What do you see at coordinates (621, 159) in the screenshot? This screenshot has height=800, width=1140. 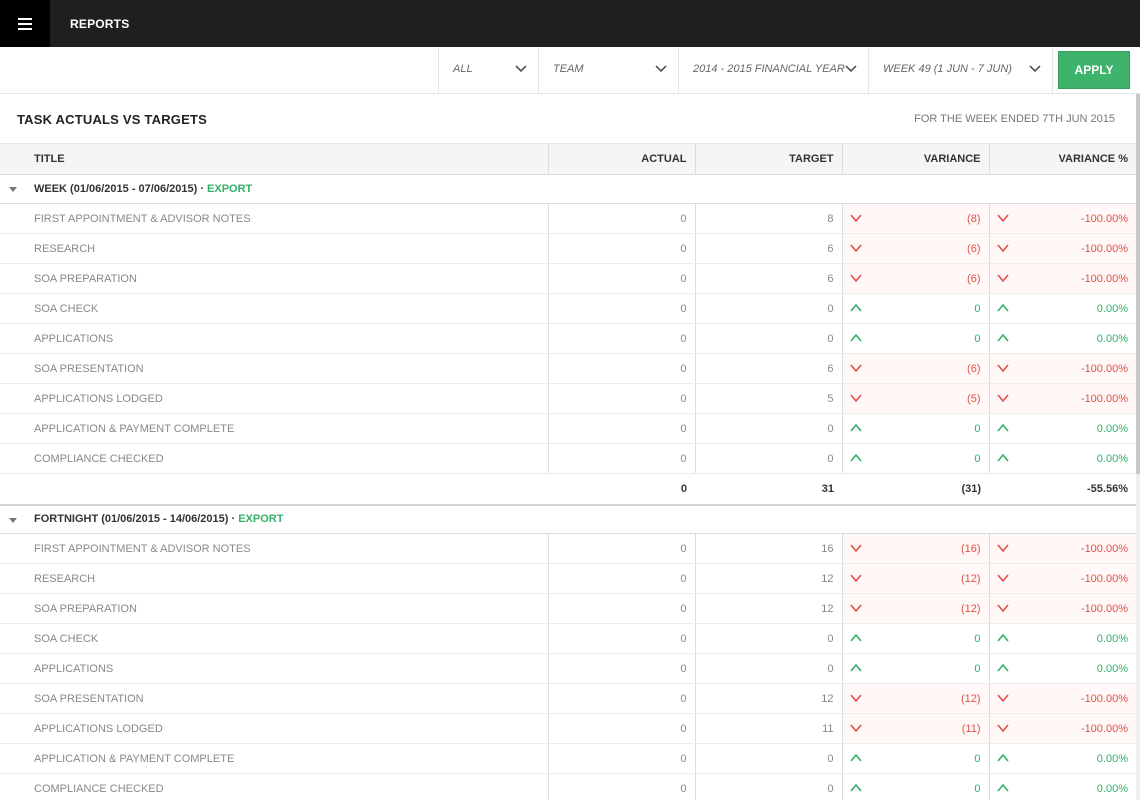 I see `column-header-actual: ACTUAL` at bounding box center [621, 159].